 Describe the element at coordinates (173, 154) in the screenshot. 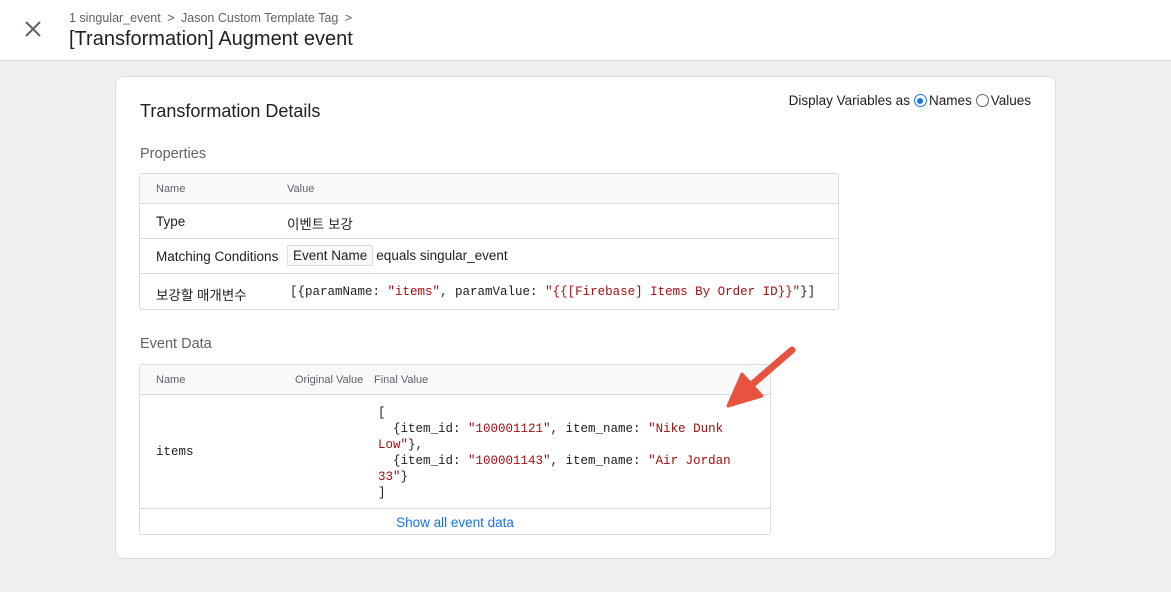

I see `properties-section-title: Properties` at that location.